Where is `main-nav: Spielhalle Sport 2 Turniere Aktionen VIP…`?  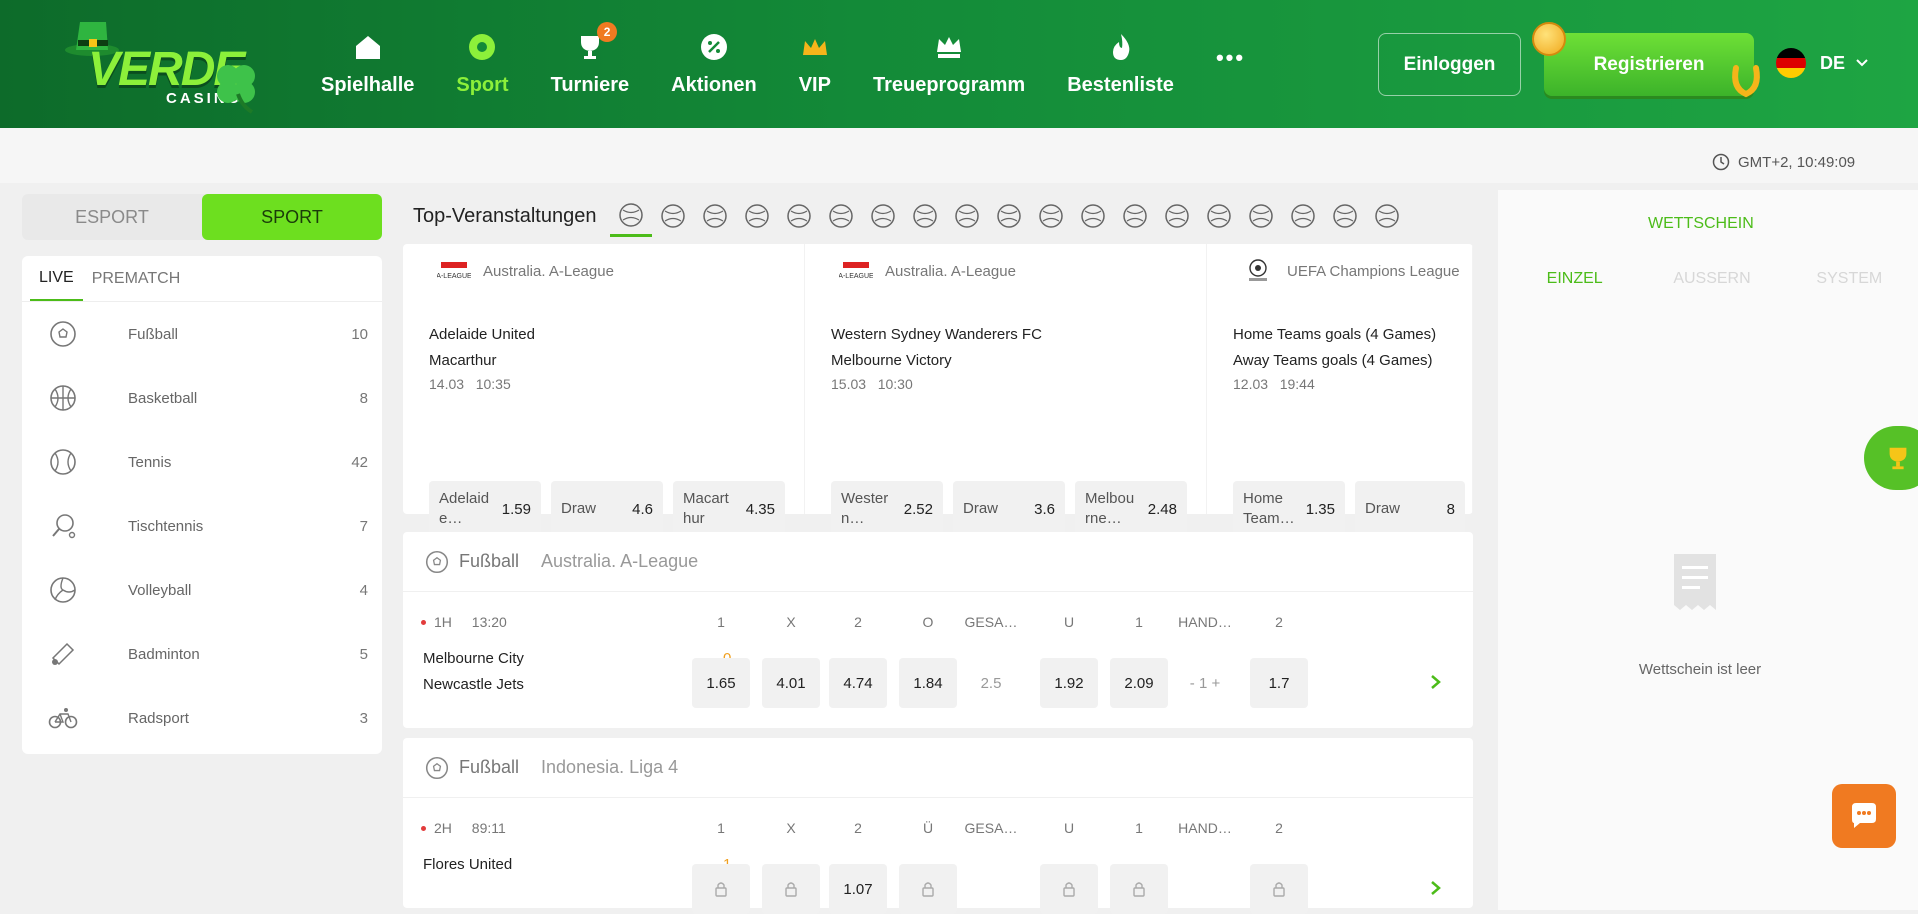 main-nav: Spielhalle Sport 2 Turniere Aktionen VIP… is located at coordinates (783, 64).